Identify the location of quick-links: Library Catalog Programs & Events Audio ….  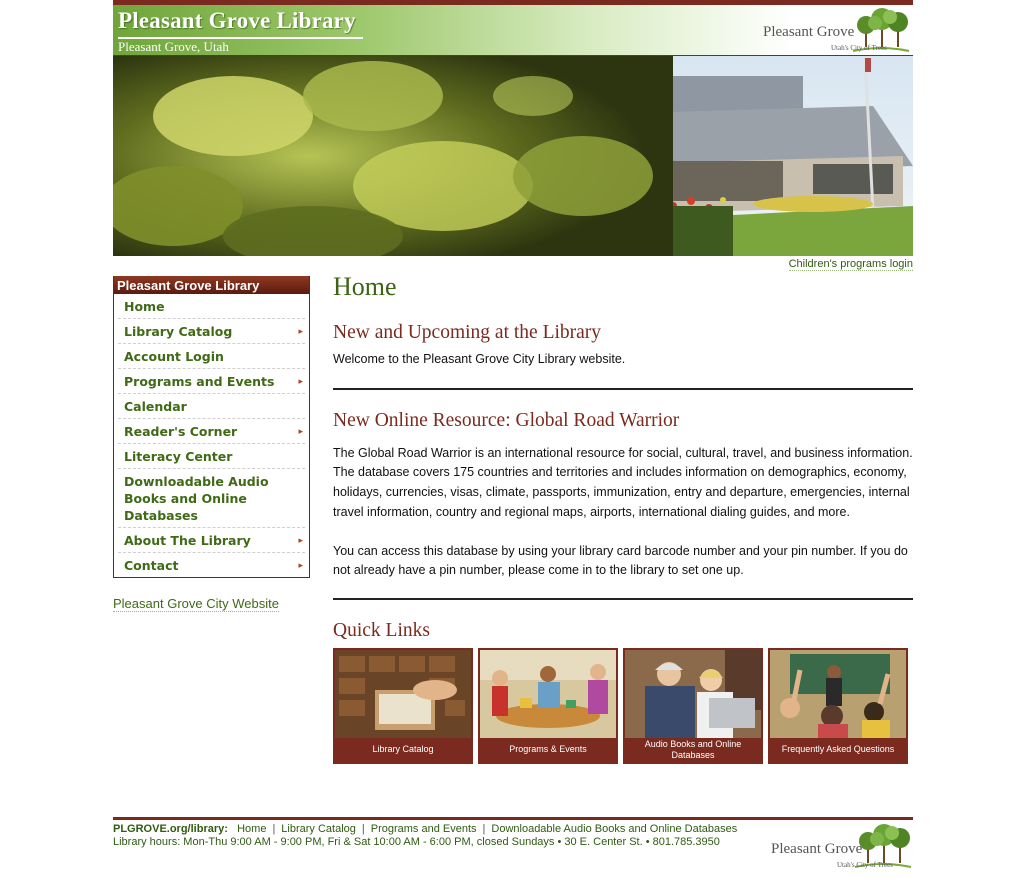
(623, 705).